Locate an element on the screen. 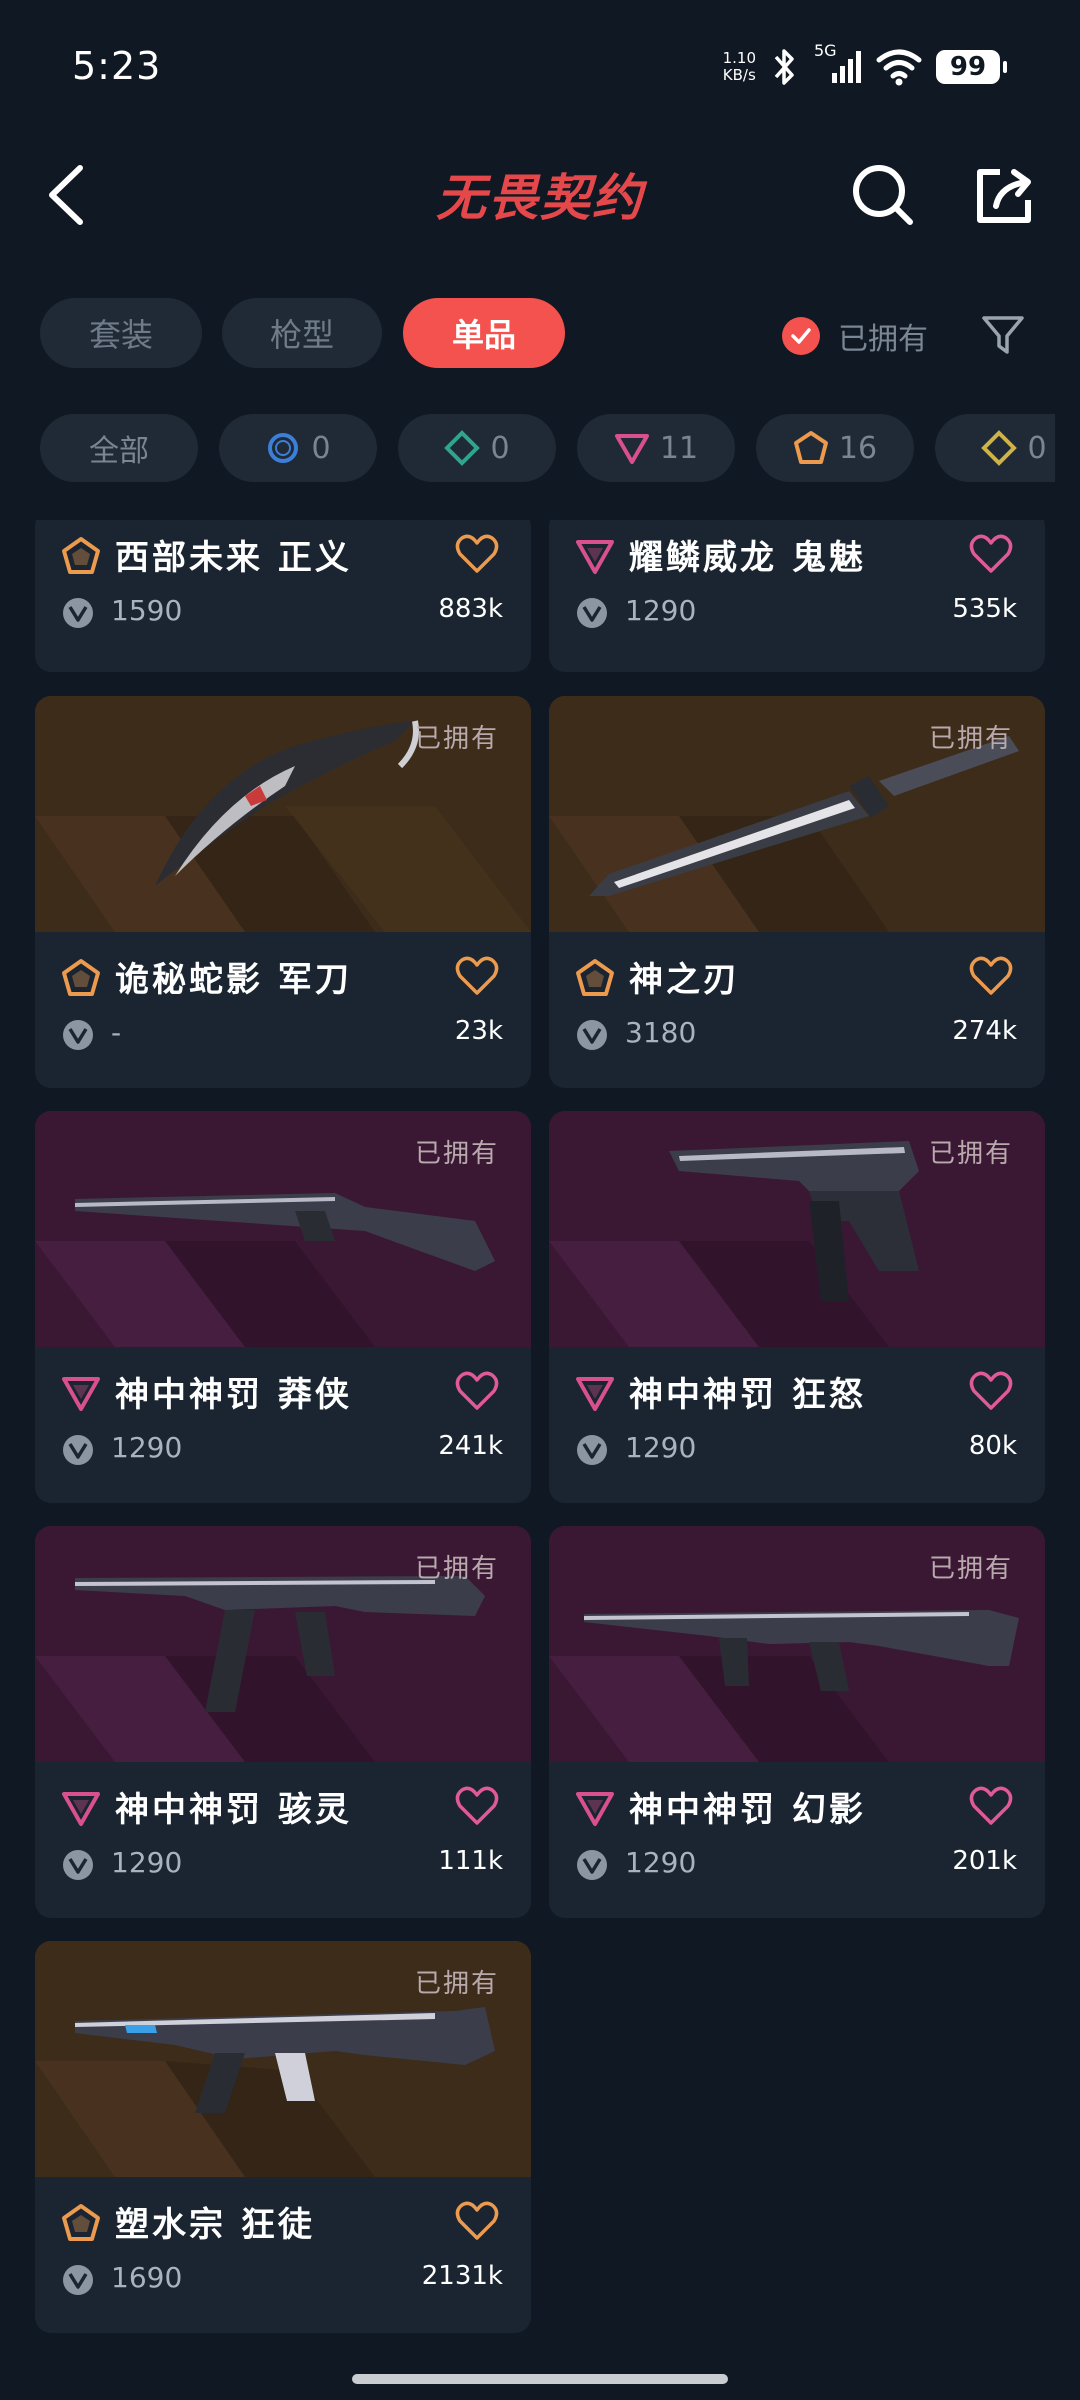 The image size is (1080, 2400). header: 无畏契约 is located at coordinates (540, 195).